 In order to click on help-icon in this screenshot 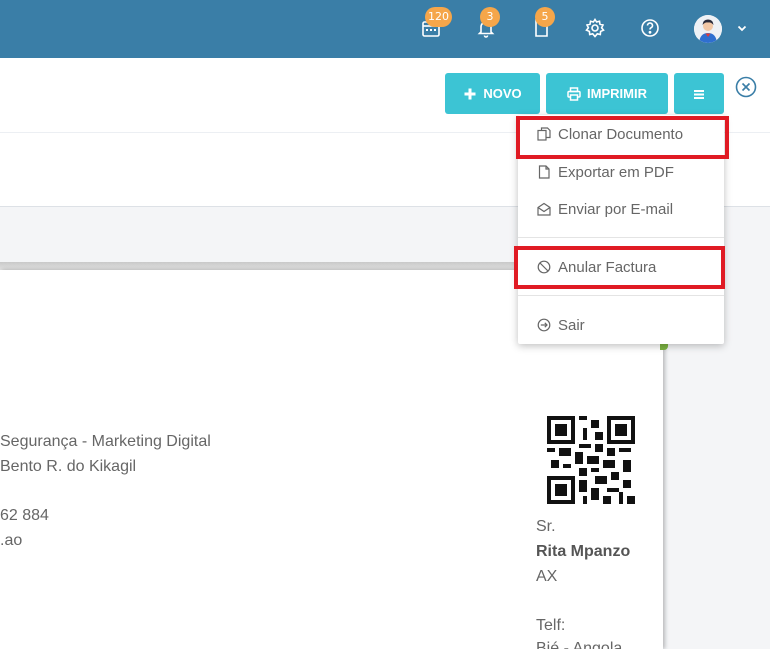, I will do `click(650, 28)`.